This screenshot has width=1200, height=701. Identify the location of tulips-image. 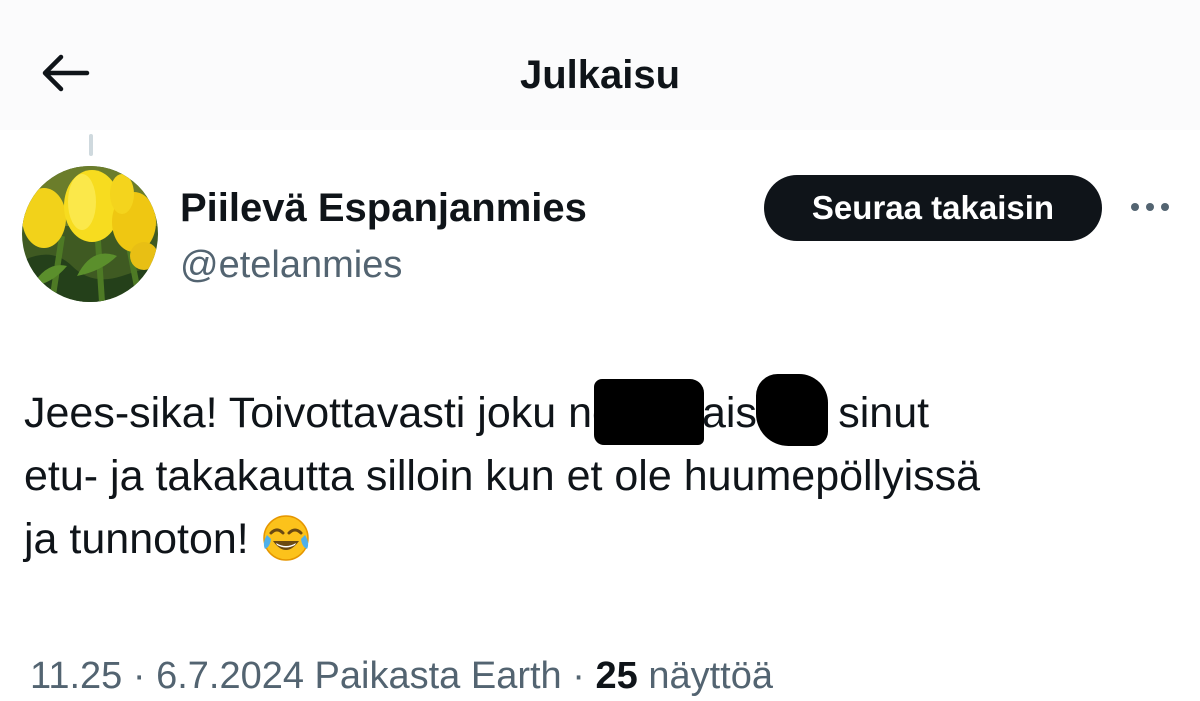
(90, 234).